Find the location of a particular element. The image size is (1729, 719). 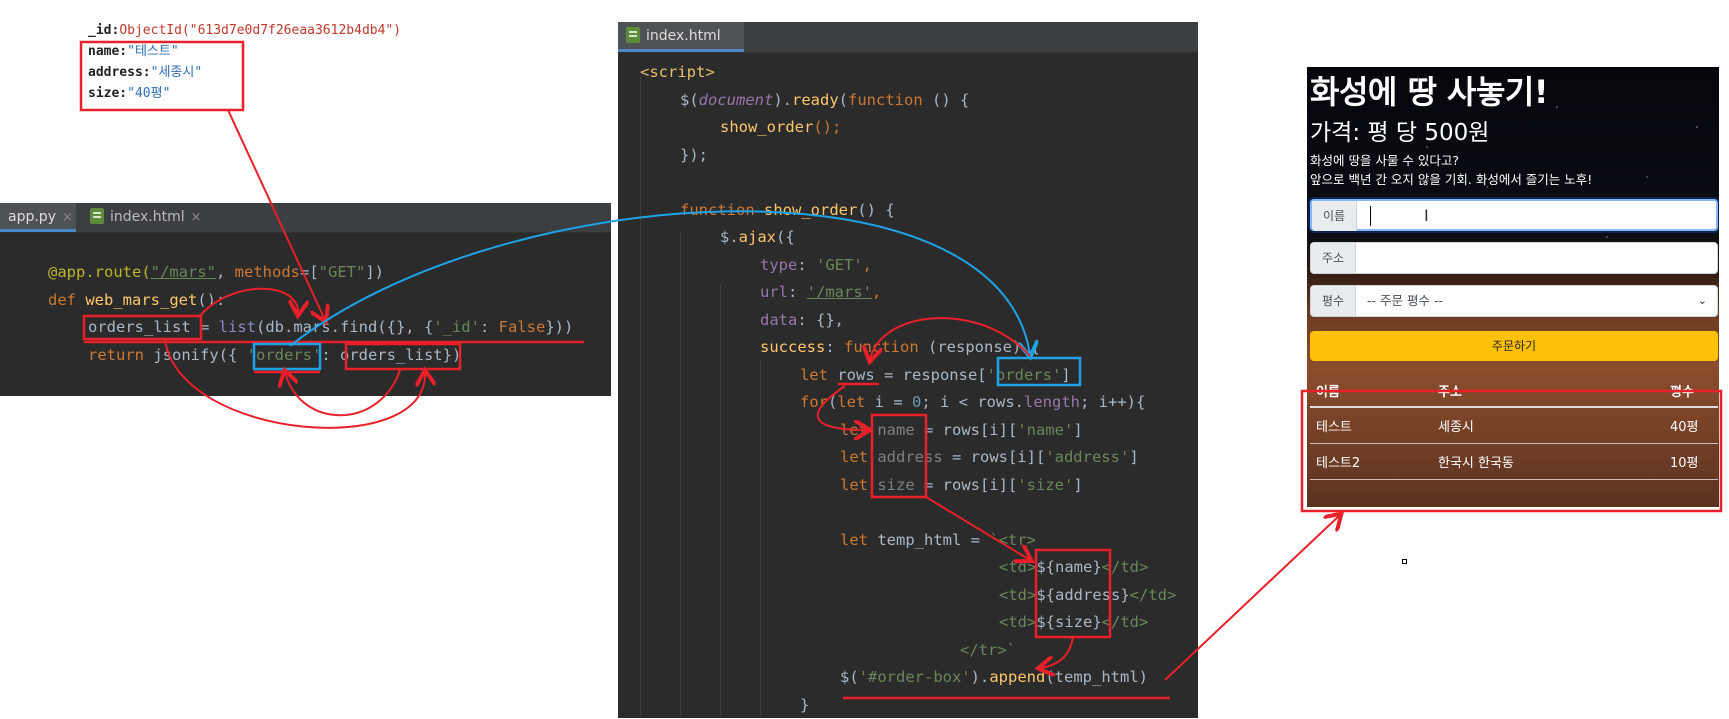

mongo-address-value: "세종시" is located at coordinates (177, 72).